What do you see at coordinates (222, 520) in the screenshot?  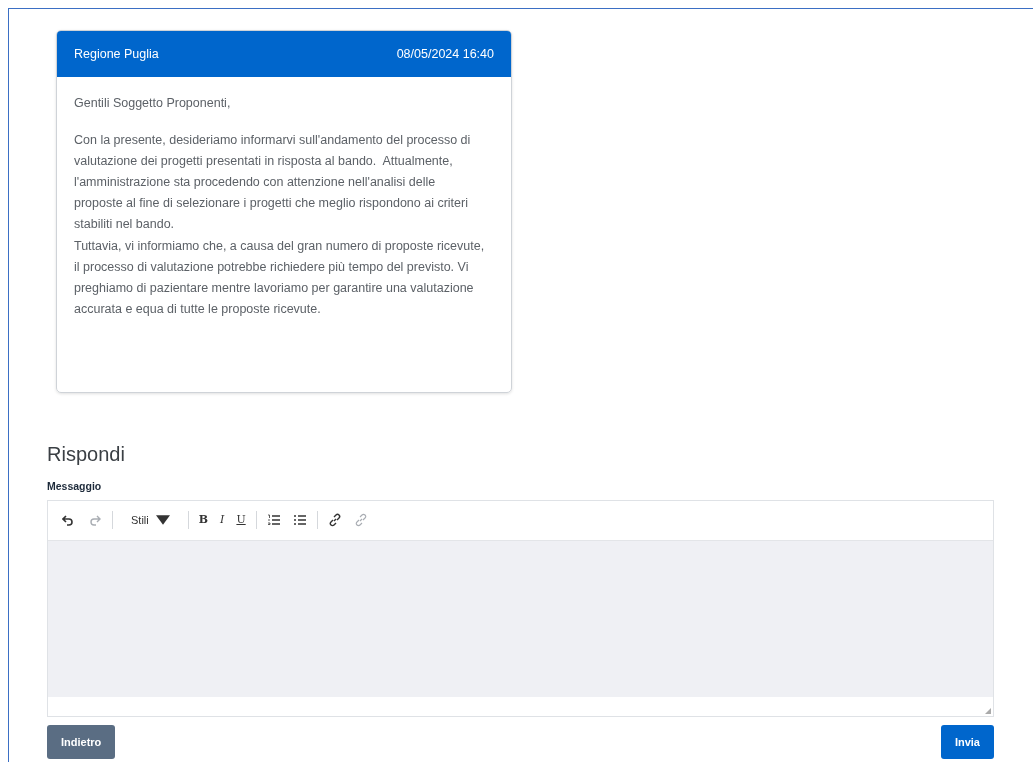 I see `italic-button: I` at bounding box center [222, 520].